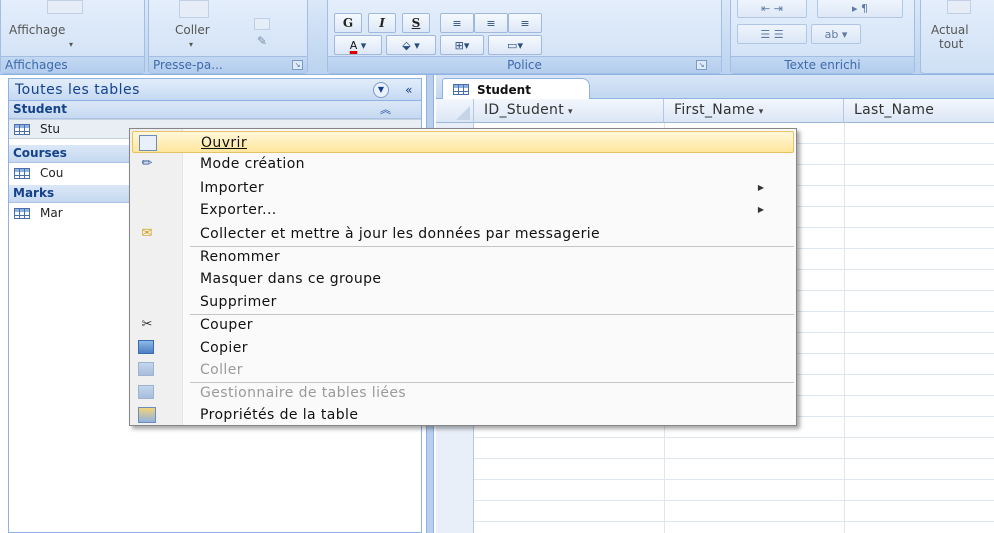  What do you see at coordinates (71, 44) in the screenshot?
I see `view-dropdown-icon: ▾` at bounding box center [71, 44].